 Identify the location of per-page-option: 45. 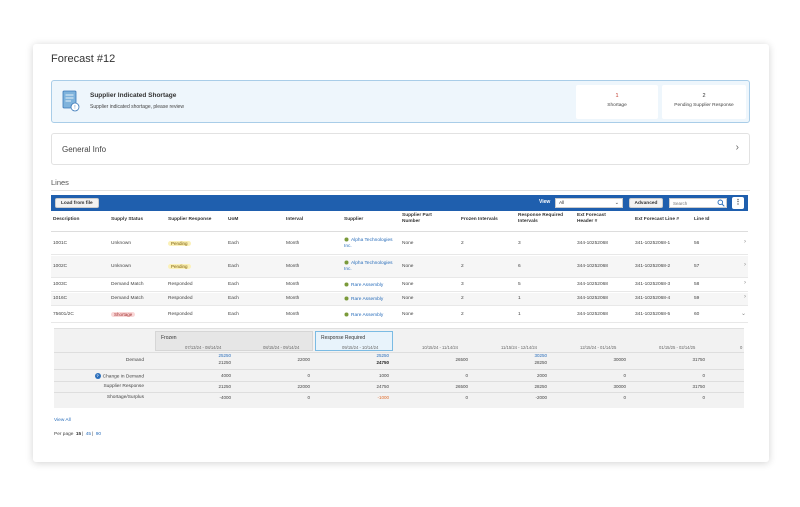
(88, 434).